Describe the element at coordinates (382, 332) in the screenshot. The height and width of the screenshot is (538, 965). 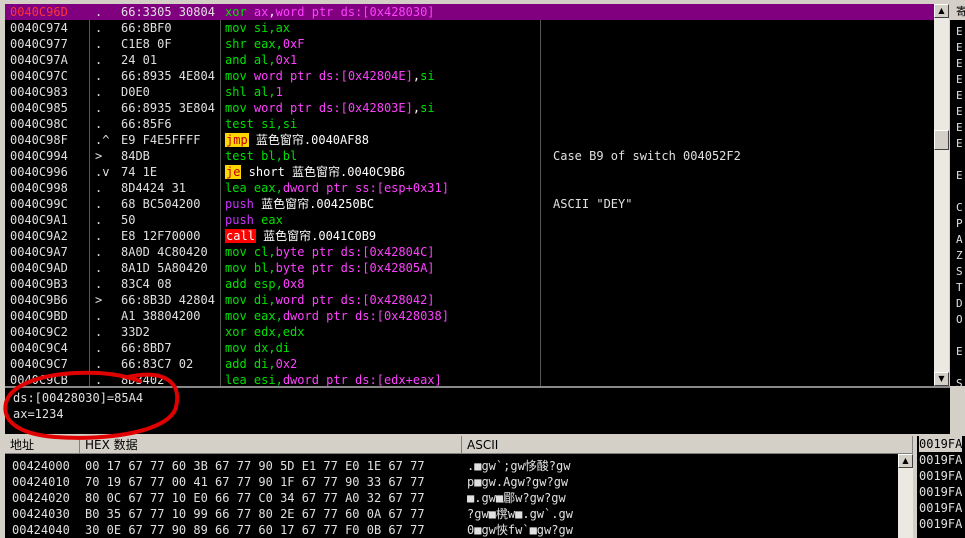
I see `instruction-text: xor edx,edx` at that location.